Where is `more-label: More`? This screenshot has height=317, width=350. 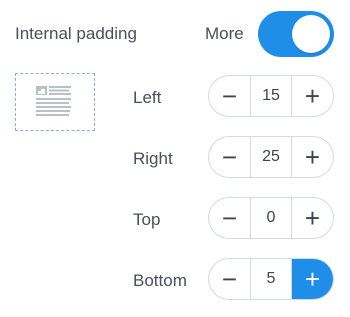
more-label: More is located at coordinates (224, 33).